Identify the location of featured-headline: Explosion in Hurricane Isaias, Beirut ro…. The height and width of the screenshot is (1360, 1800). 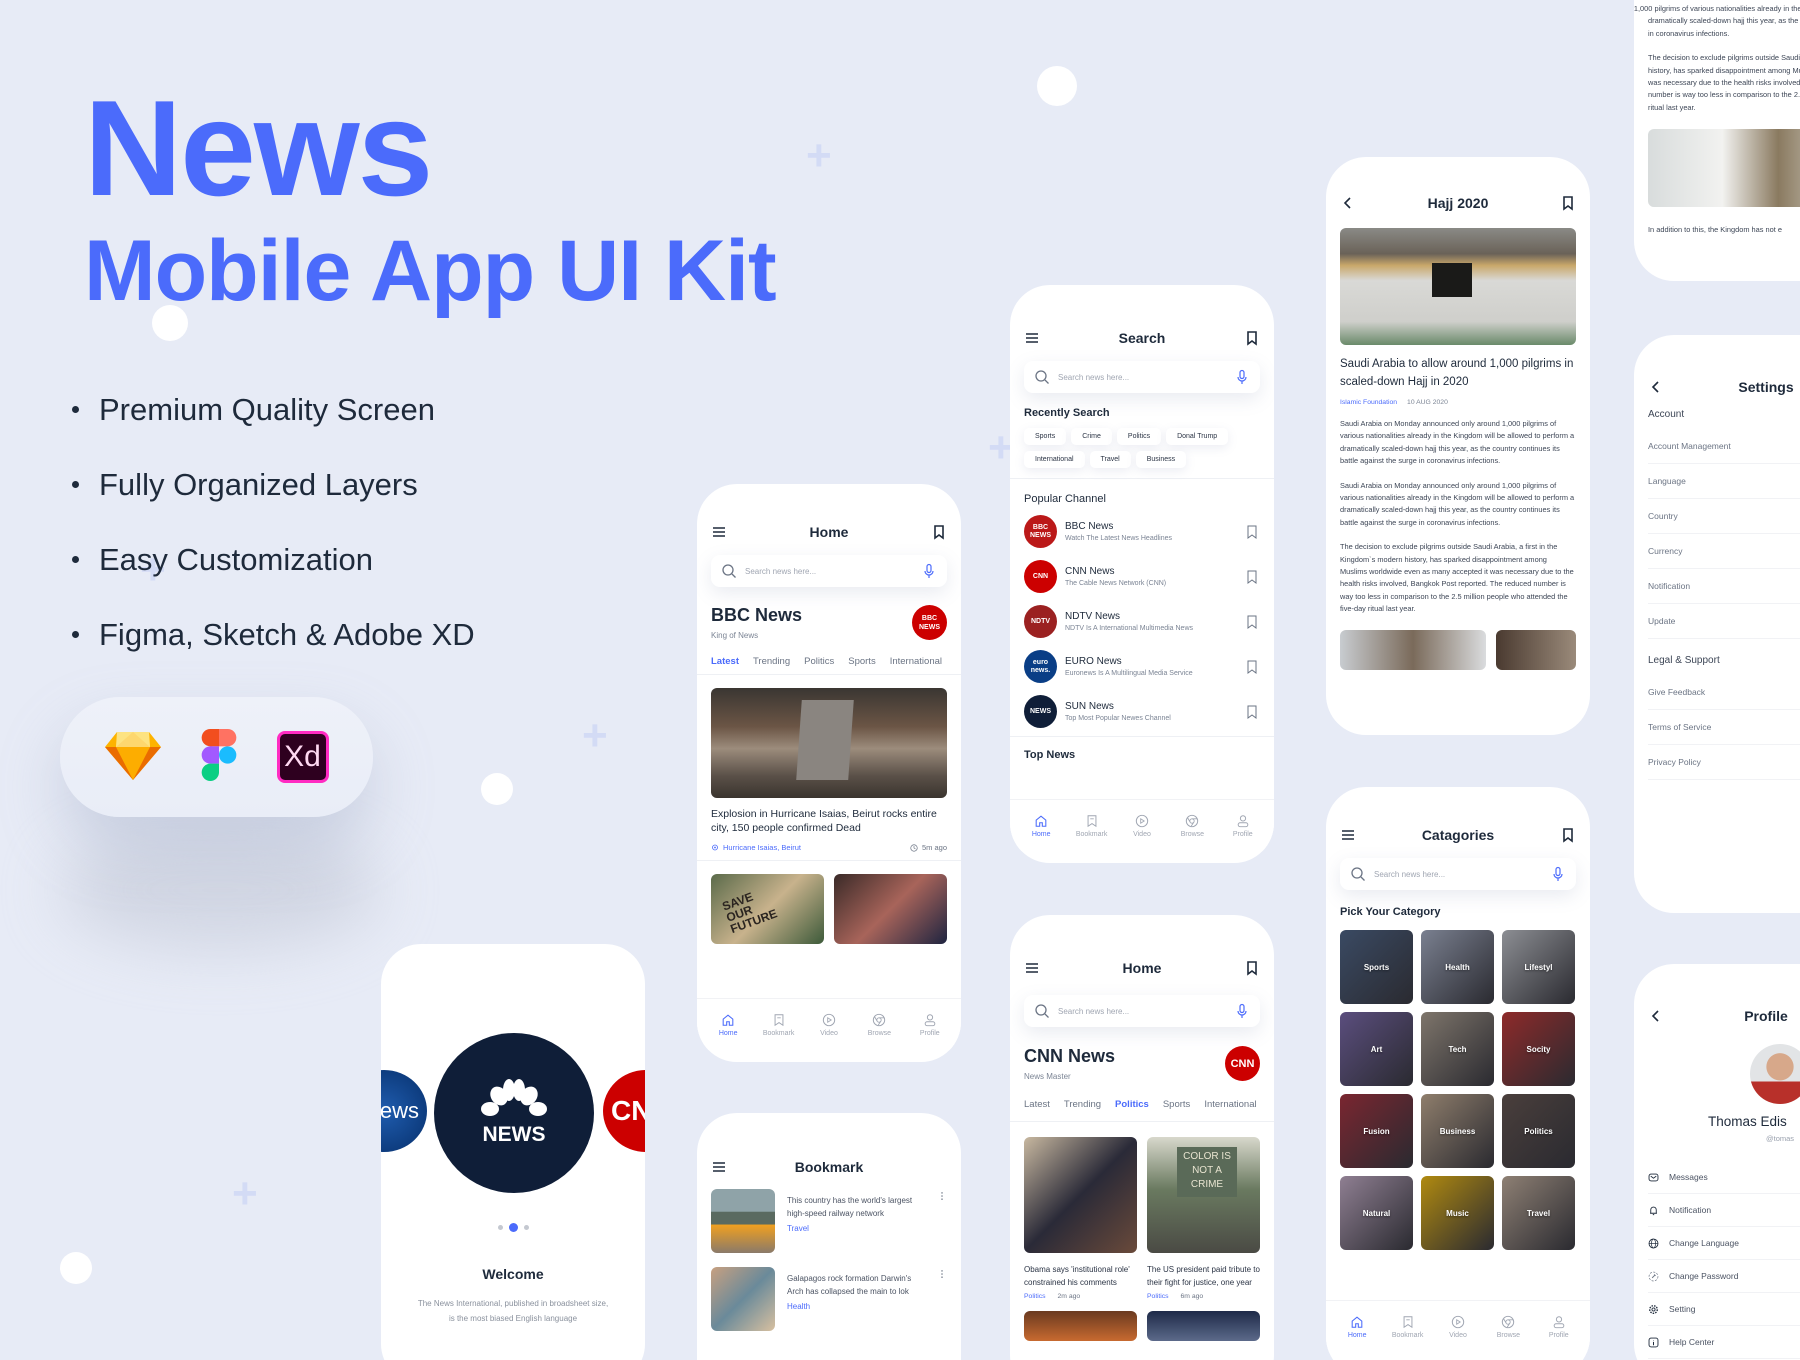
(829, 821).